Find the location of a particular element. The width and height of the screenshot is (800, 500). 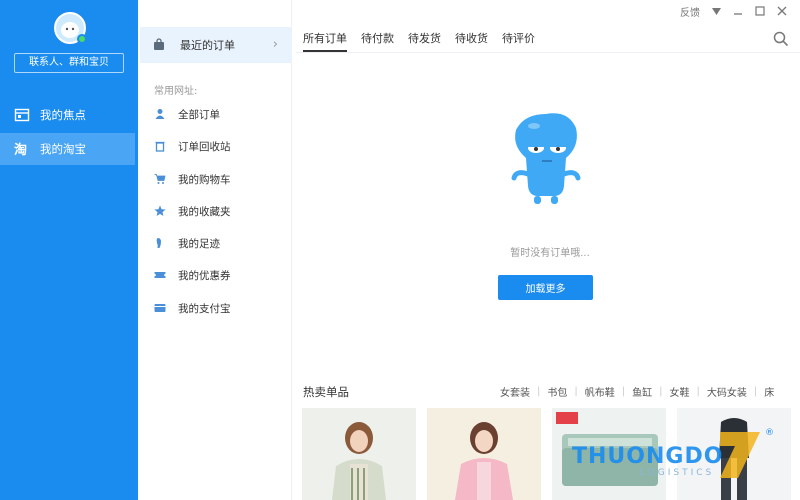

category-link: 帆布鞋 is located at coordinates (600, 391).